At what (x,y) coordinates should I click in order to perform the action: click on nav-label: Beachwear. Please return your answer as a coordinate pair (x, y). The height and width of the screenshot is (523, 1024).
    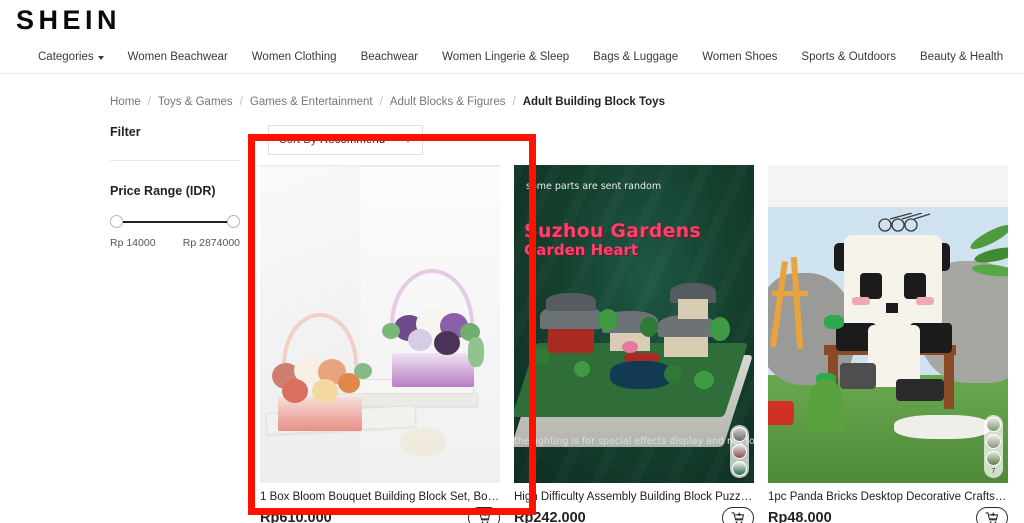
    Looking at the image, I should click on (389, 56).